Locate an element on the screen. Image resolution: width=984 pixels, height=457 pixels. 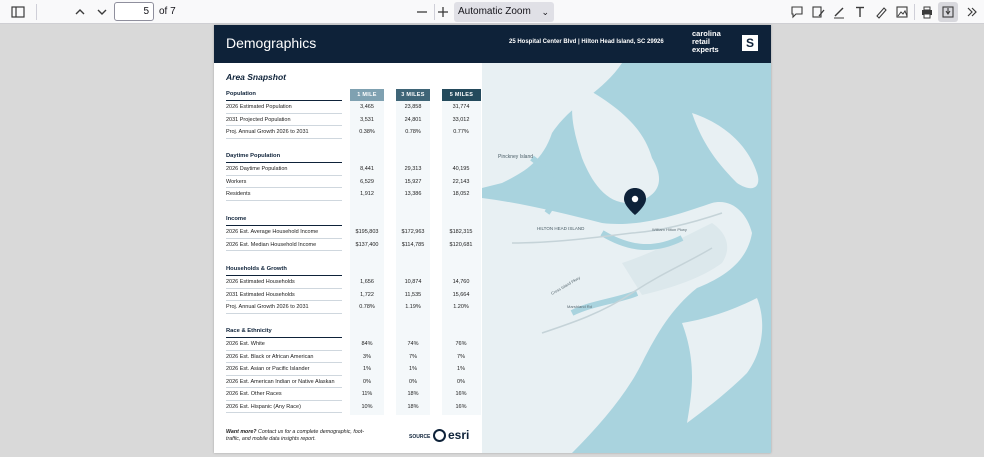
more-tools-icon is located at coordinates (972, 12).